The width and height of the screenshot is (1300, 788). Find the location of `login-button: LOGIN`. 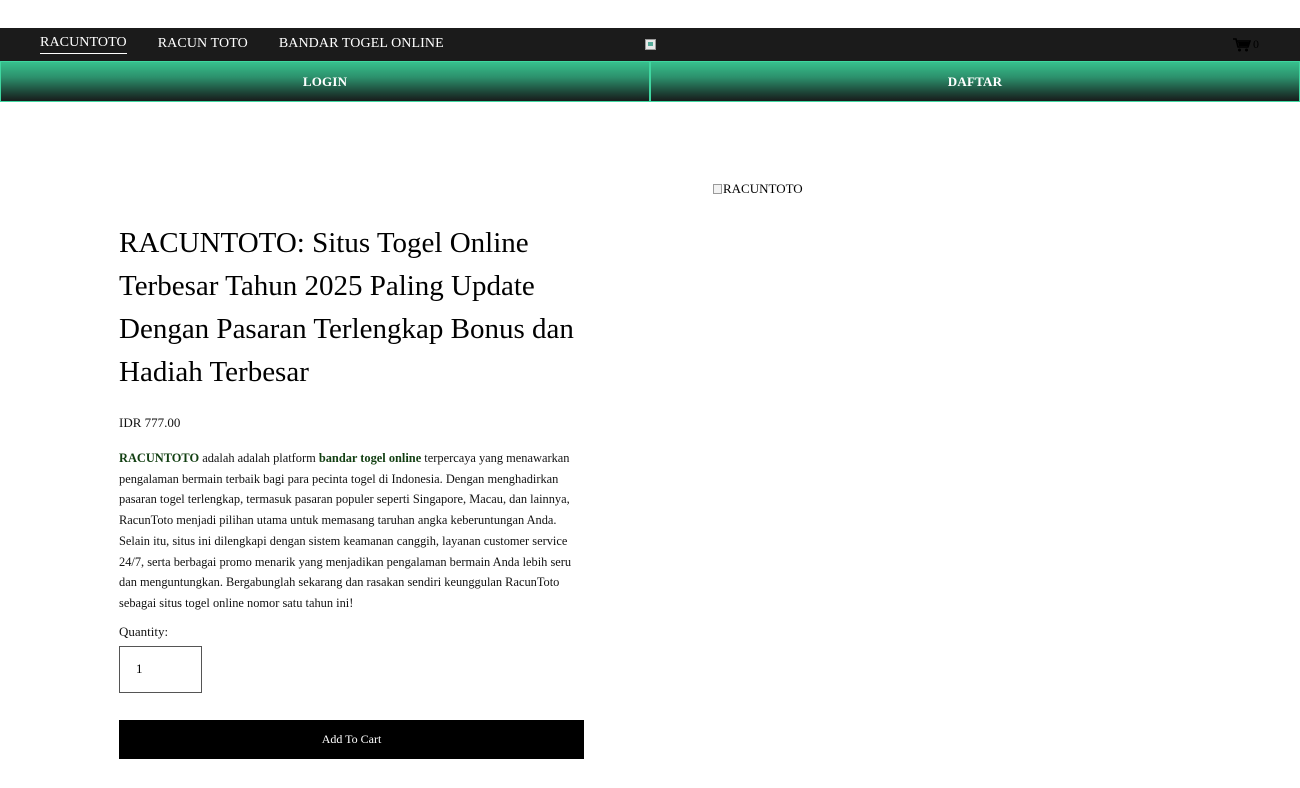

login-button: LOGIN is located at coordinates (325, 81).